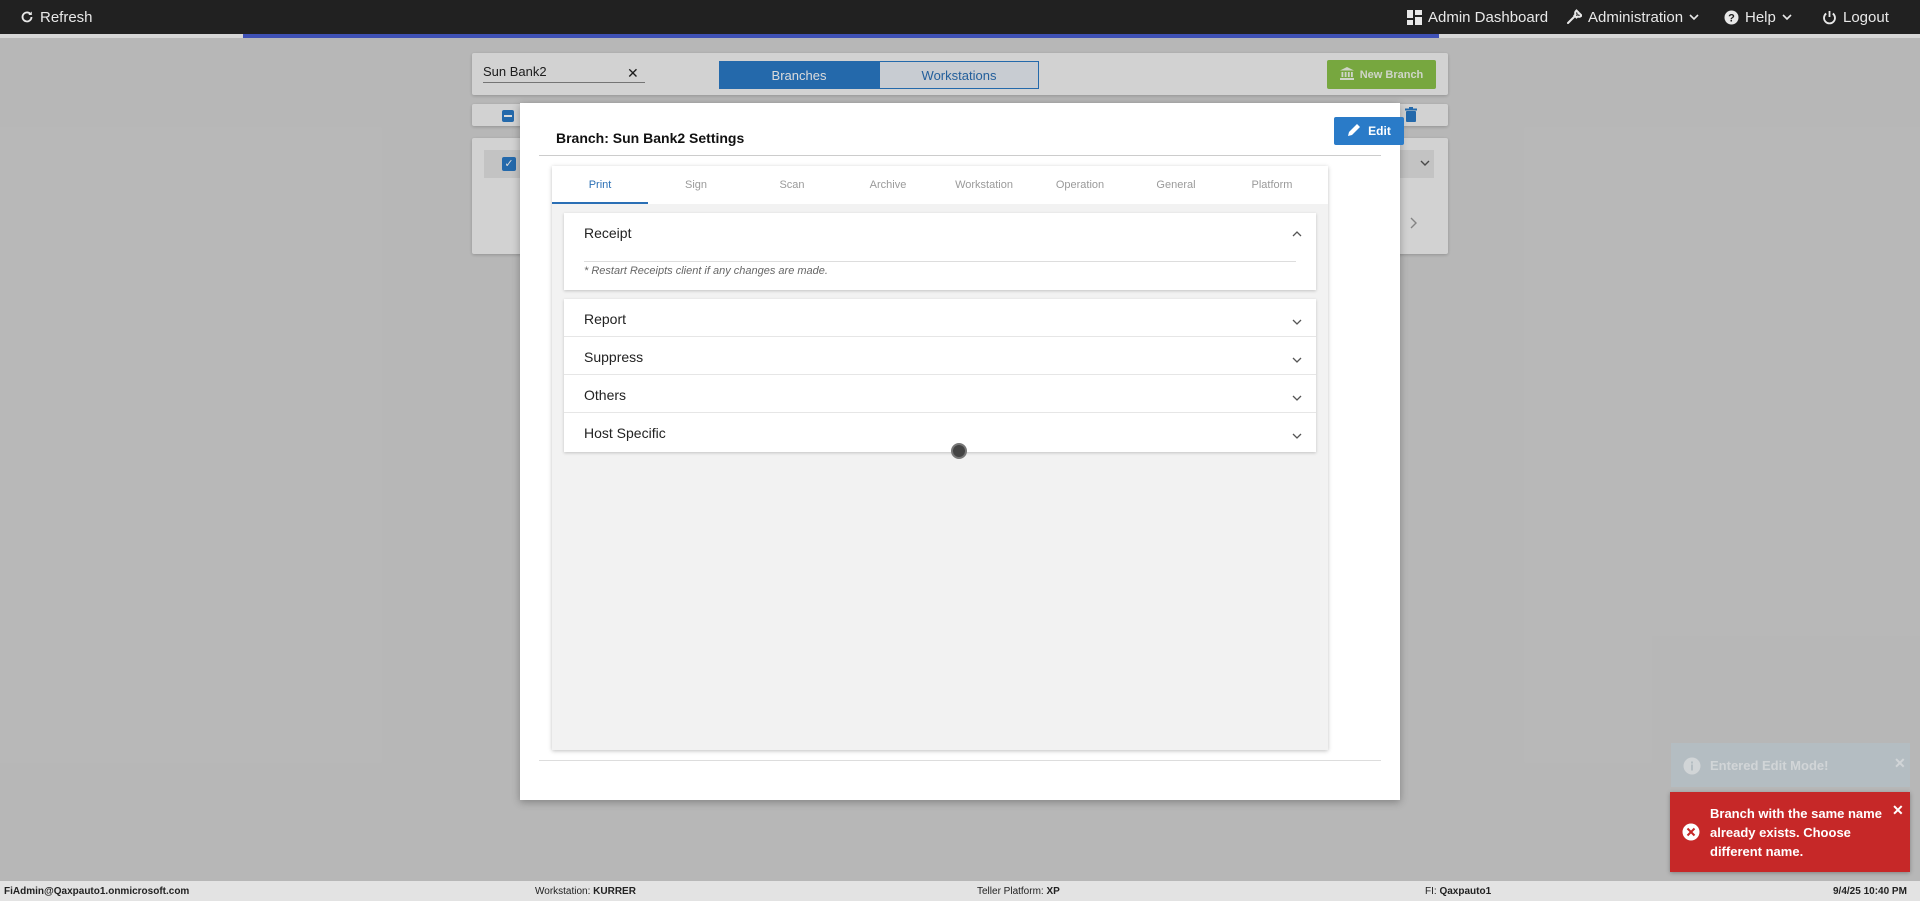  What do you see at coordinates (984, 185) in the screenshot?
I see `tab-workstation: Workstation` at bounding box center [984, 185].